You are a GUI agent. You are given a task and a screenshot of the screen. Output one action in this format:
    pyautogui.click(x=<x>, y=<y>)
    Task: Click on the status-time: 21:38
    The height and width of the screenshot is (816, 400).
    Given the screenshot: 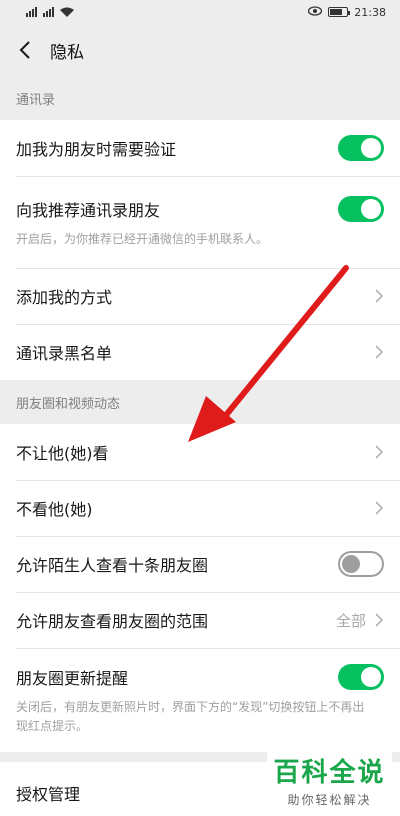 What is the action you would take?
    pyautogui.click(x=370, y=12)
    